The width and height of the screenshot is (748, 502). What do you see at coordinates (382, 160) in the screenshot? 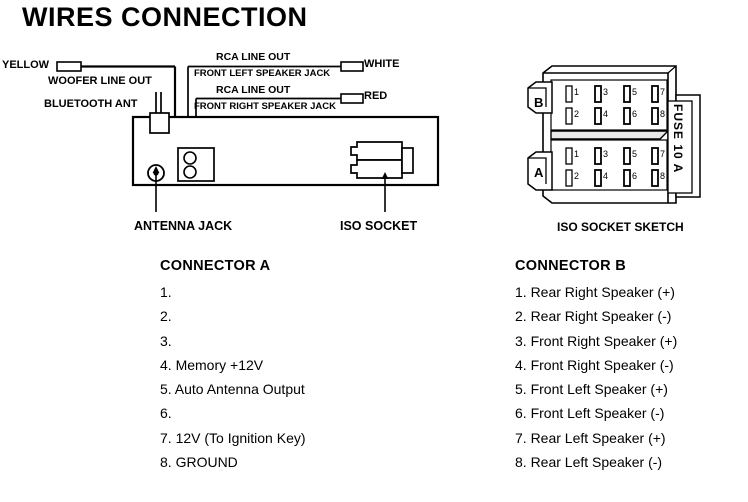
I see `iso-socket-connector` at bounding box center [382, 160].